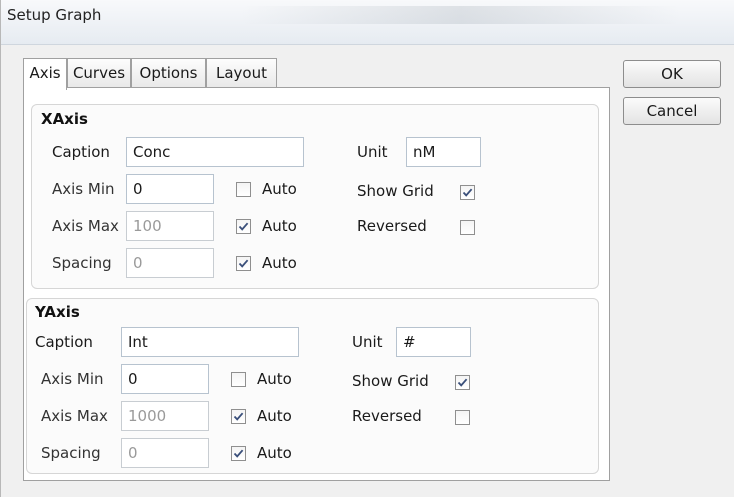 The height and width of the screenshot is (497, 734). Describe the element at coordinates (74, 416) in the screenshot. I see `yaxis-max-label: Axis Max` at that location.